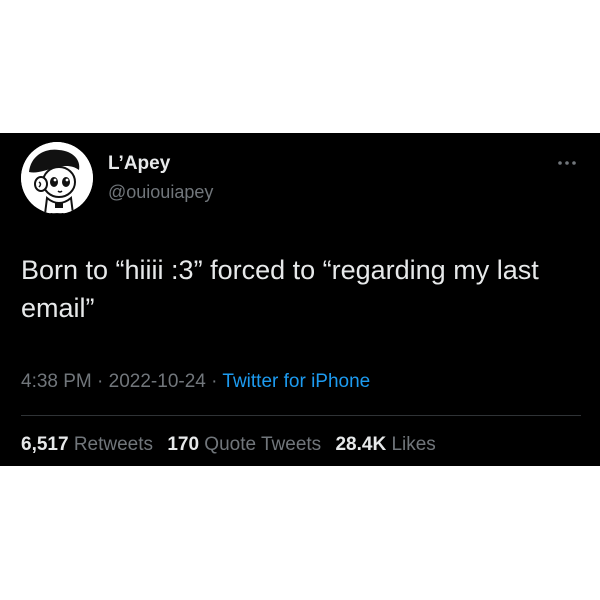 This screenshot has height=600, width=600. What do you see at coordinates (45, 444) in the screenshot?
I see `retweets-count: 6,517` at bounding box center [45, 444].